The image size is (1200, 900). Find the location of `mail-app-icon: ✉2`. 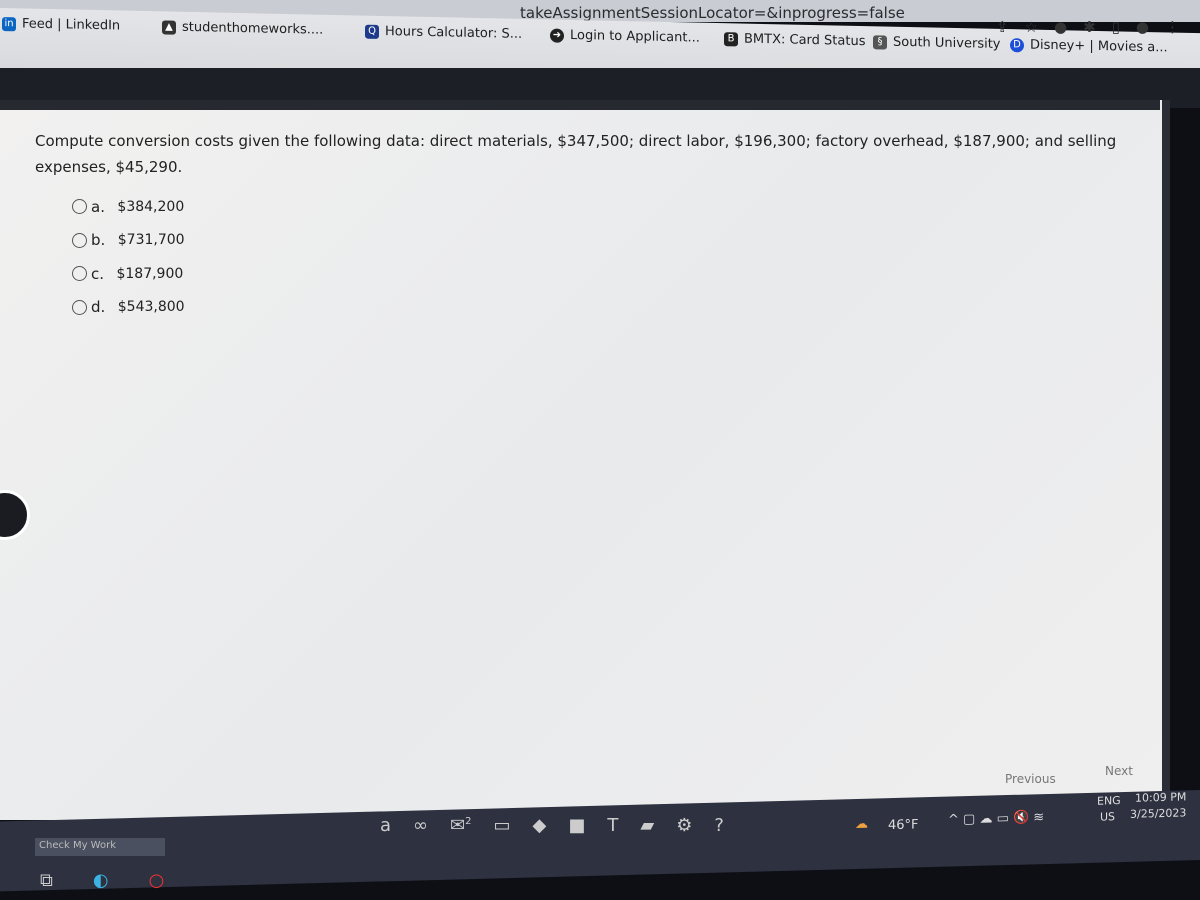

mail-app-icon: ✉2 is located at coordinates (460, 825).